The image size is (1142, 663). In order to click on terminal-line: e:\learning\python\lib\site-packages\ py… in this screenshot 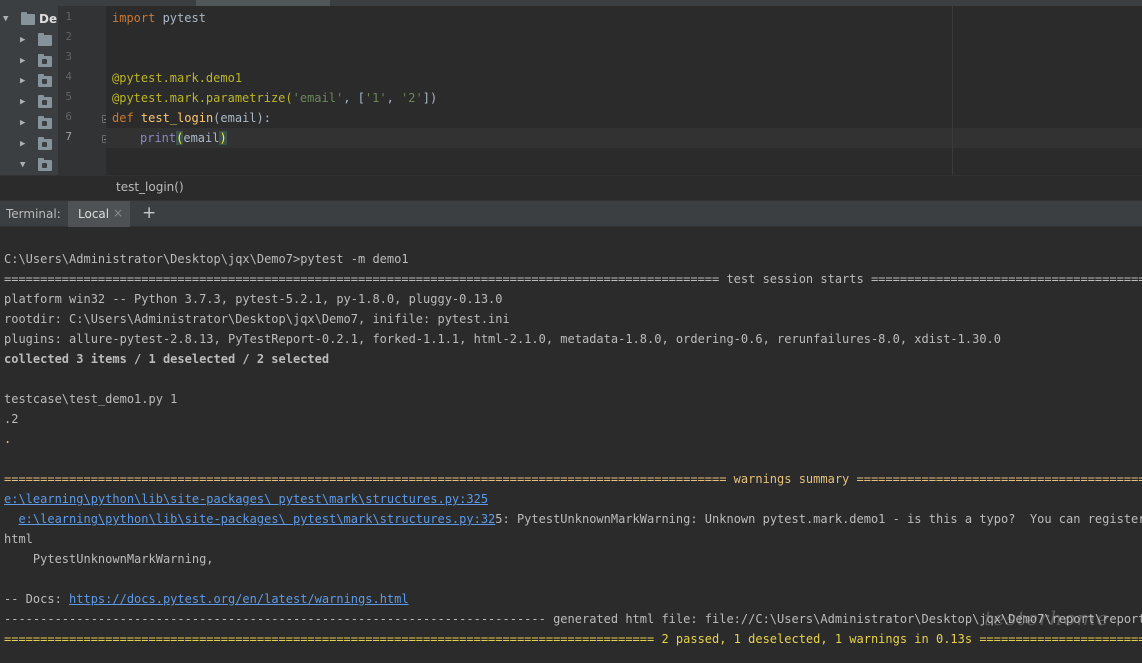, I will do `click(580, 519)`.